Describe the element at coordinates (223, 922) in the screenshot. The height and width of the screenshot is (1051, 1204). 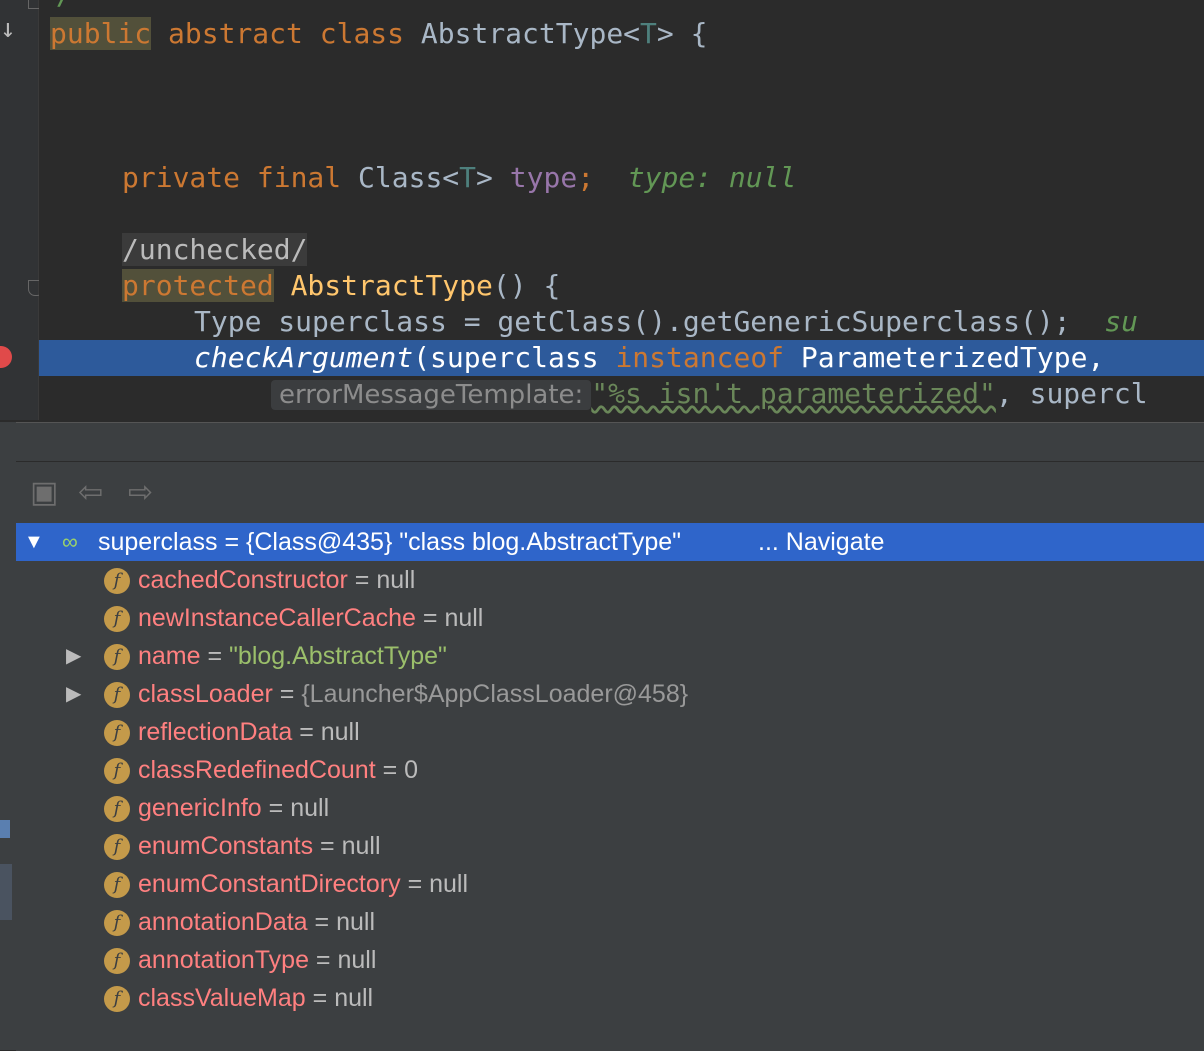
I see `field-name: annotationData` at that location.